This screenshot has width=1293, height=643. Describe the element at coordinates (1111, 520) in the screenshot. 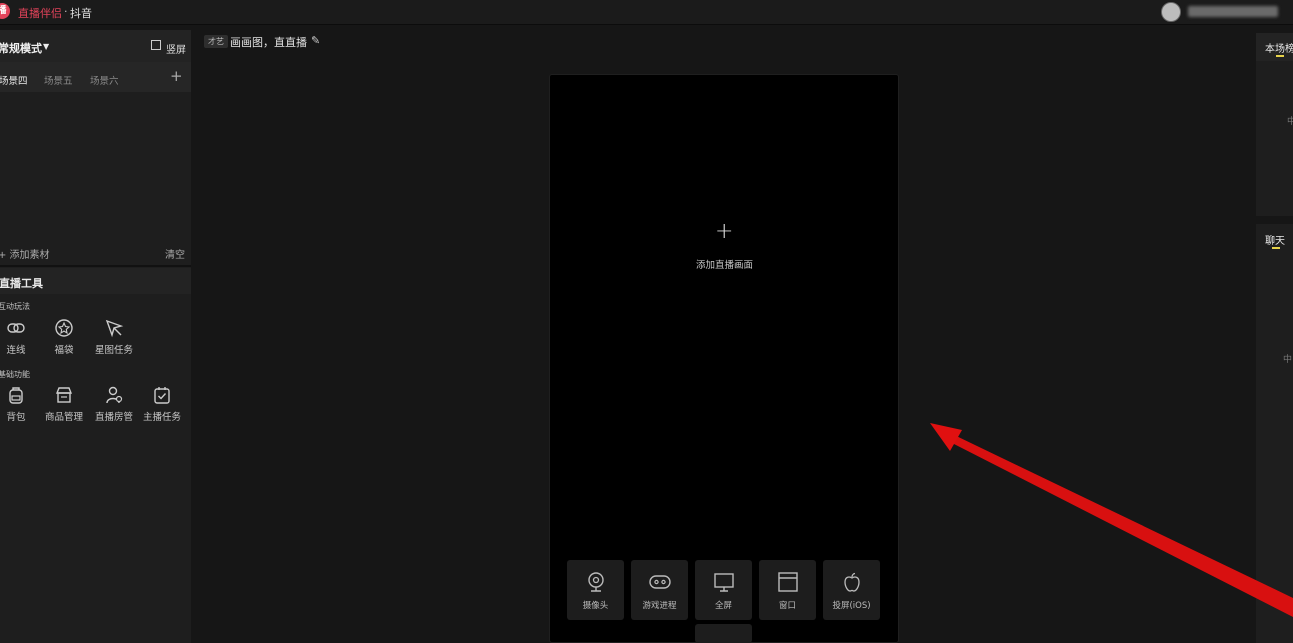

I see `annotation-arrow-icon` at that location.